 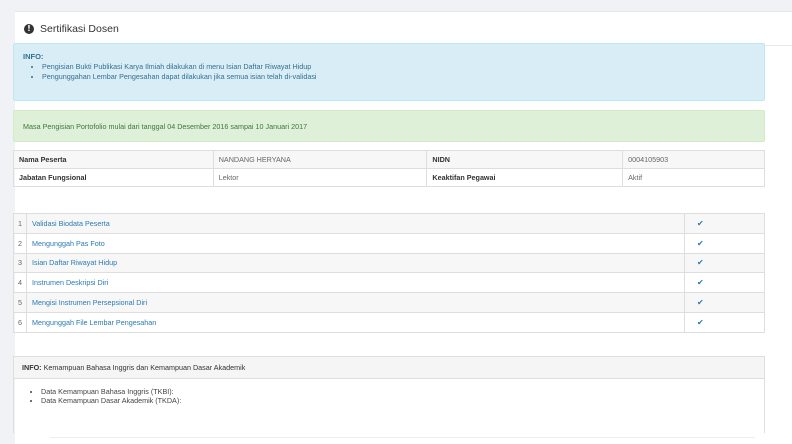 I want to click on step-link-pas-foto: Mengunggah Pas Foto, so click(x=68, y=243).